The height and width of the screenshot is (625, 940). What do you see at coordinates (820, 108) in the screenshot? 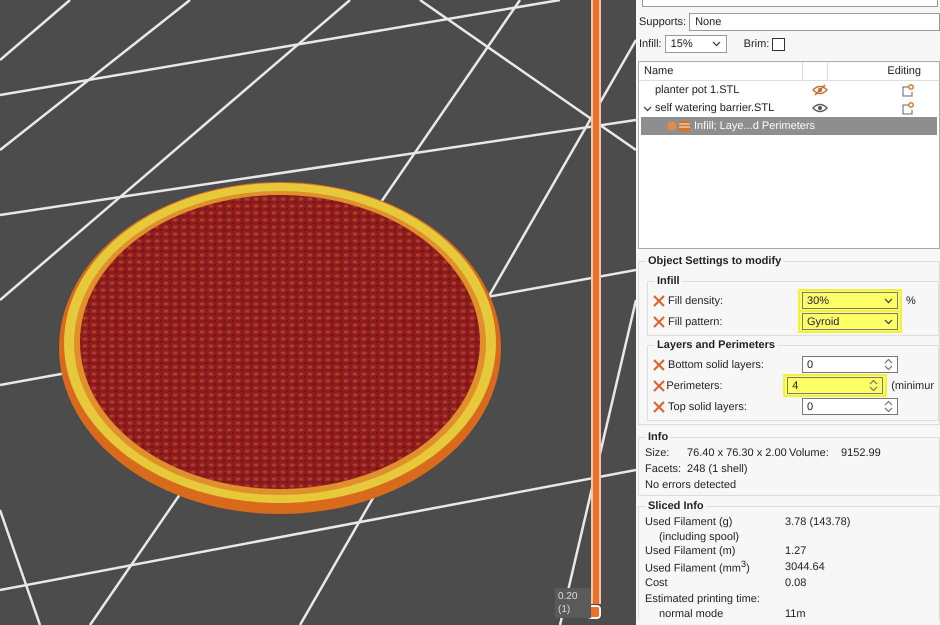
I see `eye-icon` at bounding box center [820, 108].